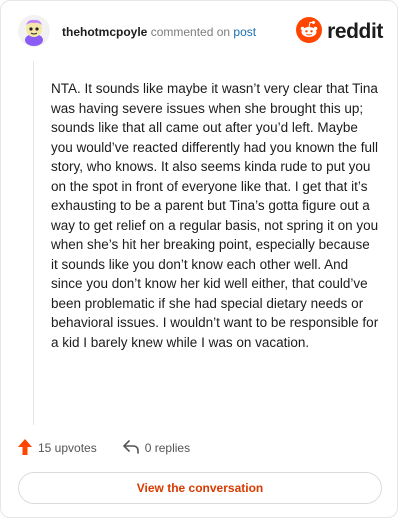 Image resolution: width=400 pixels, height=520 pixels. What do you see at coordinates (244, 32) in the screenshot?
I see `post-link: post` at bounding box center [244, 32].